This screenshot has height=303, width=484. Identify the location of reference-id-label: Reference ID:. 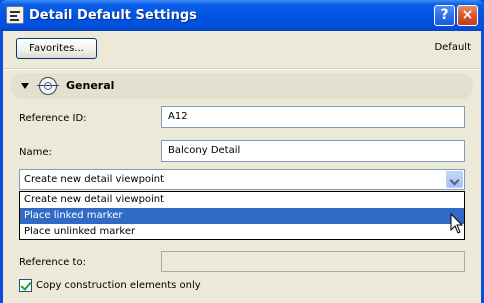
(53, 118).